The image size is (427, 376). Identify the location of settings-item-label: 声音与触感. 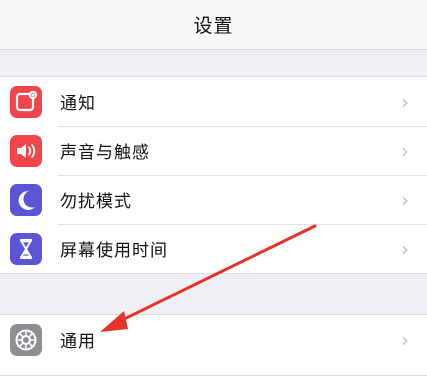
(105, 153).